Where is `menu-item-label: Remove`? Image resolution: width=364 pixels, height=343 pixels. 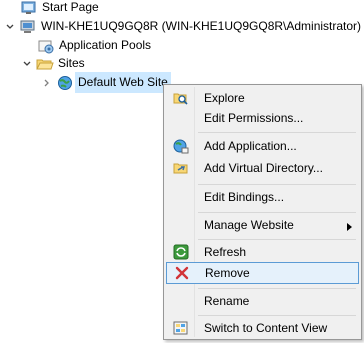
menu-item-label: Remove is located at coordinates (227, 273).